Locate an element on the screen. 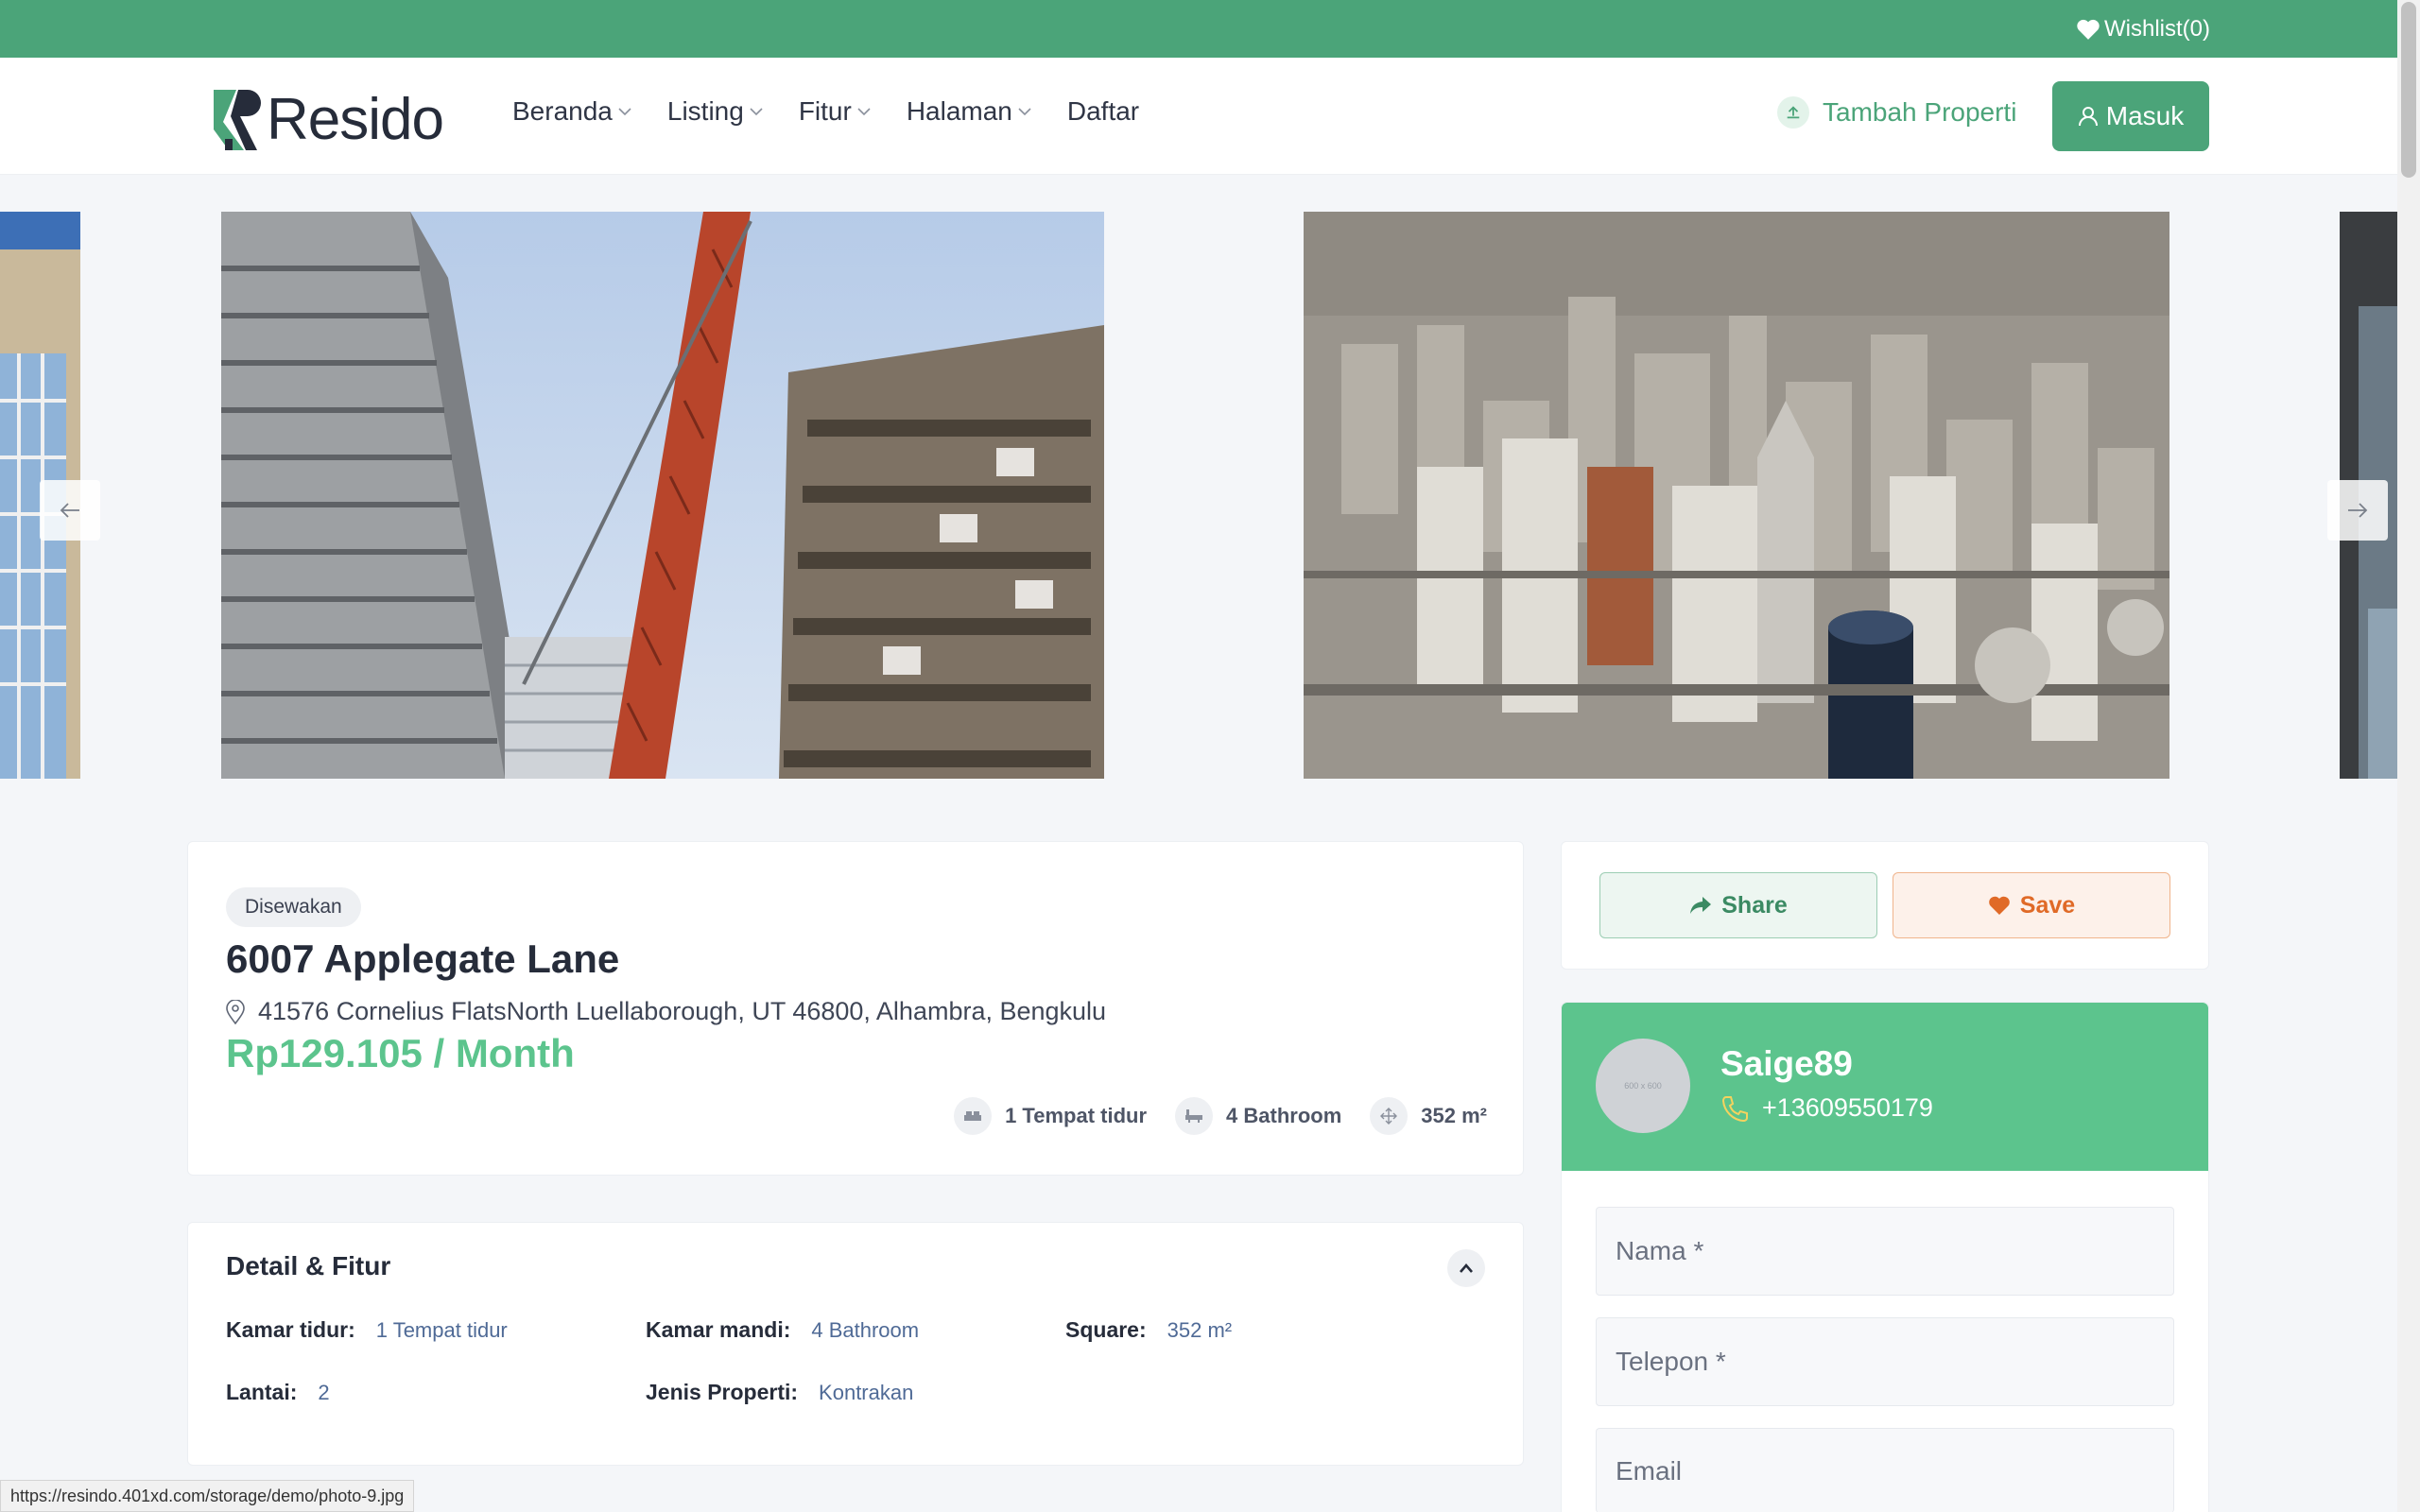  share-button: Share is located at coordinates (1738, 905).